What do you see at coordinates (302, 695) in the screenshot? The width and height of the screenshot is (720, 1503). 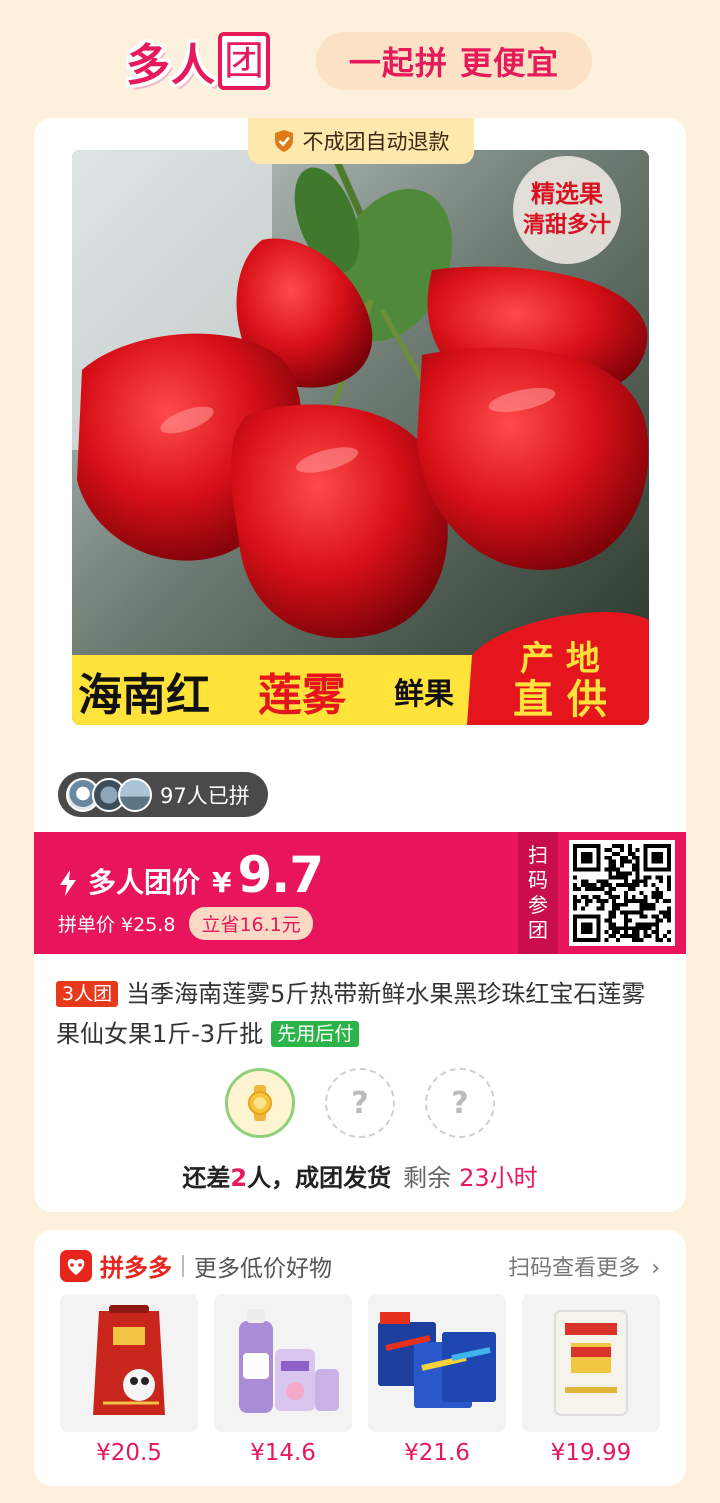 I see `banner-part2: 莲雾` at bounding box center [302, 695].